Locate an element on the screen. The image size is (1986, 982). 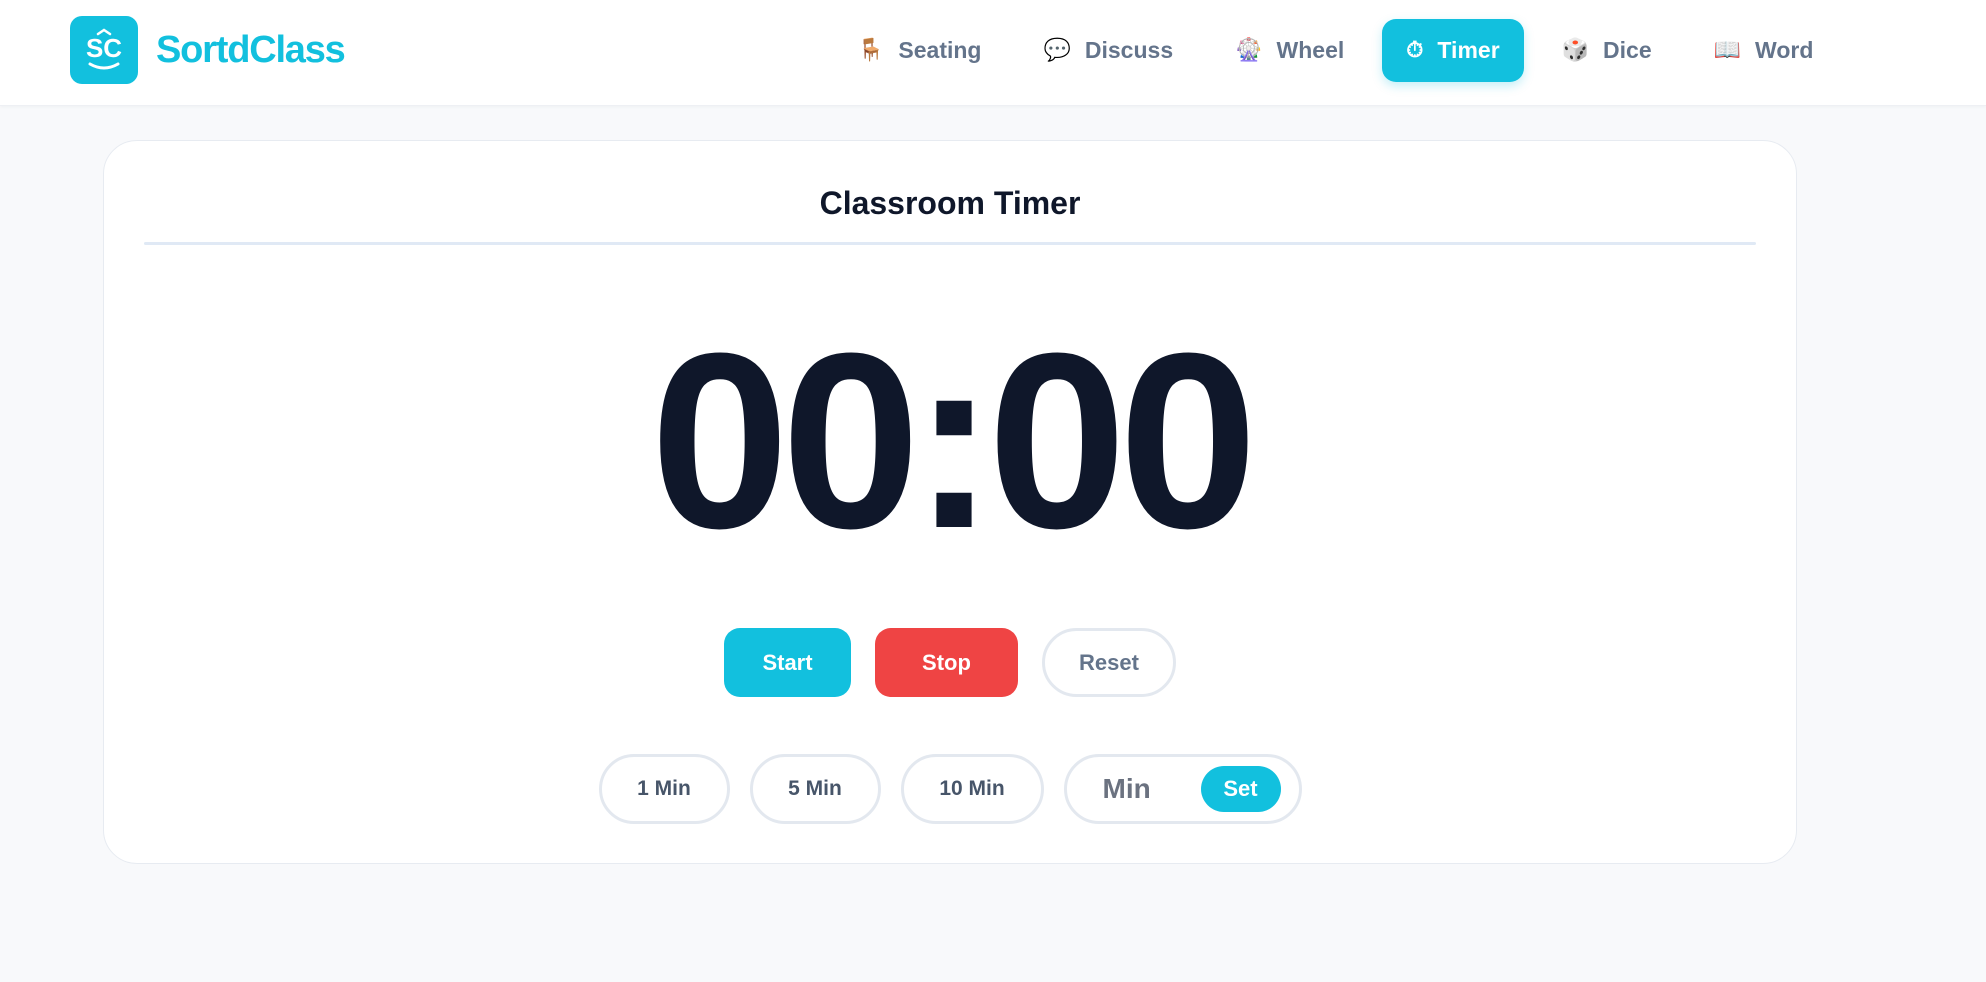
nav-item-label: Seating is located at coordinates (940, 50).